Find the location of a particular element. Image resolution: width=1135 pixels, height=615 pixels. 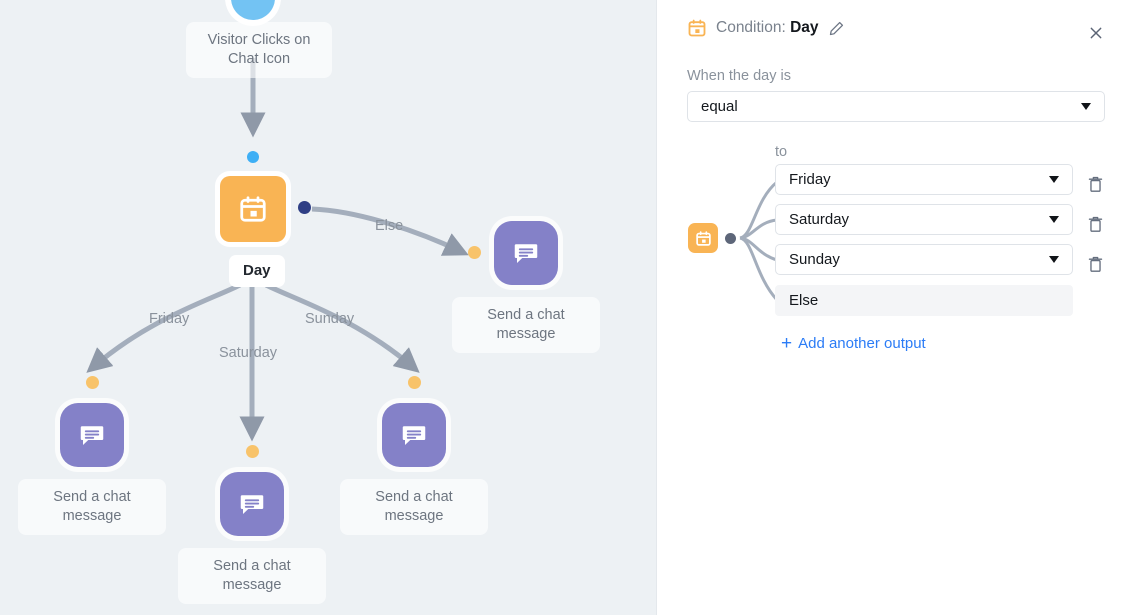

edge-label-saturday: Saturday is located at coordinates (248, 353).